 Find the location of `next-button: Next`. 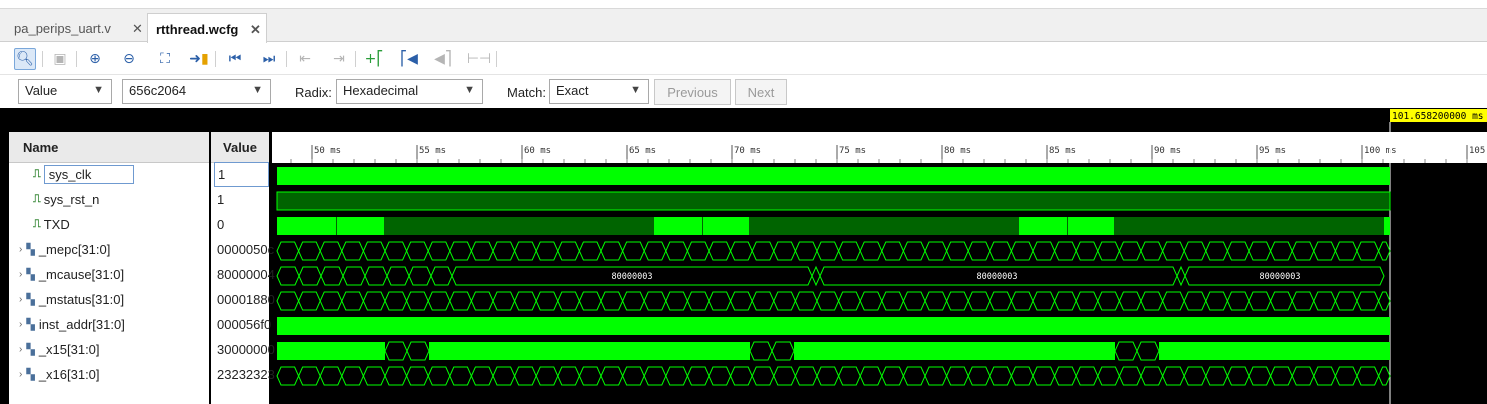

next-button: Next is located at coordinates (761, 92).